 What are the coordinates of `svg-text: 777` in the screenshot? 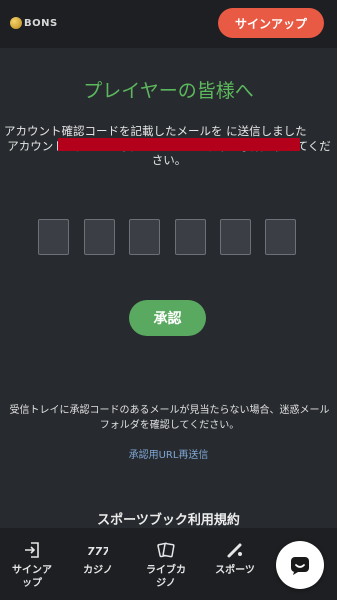 It's located at (98, 551).